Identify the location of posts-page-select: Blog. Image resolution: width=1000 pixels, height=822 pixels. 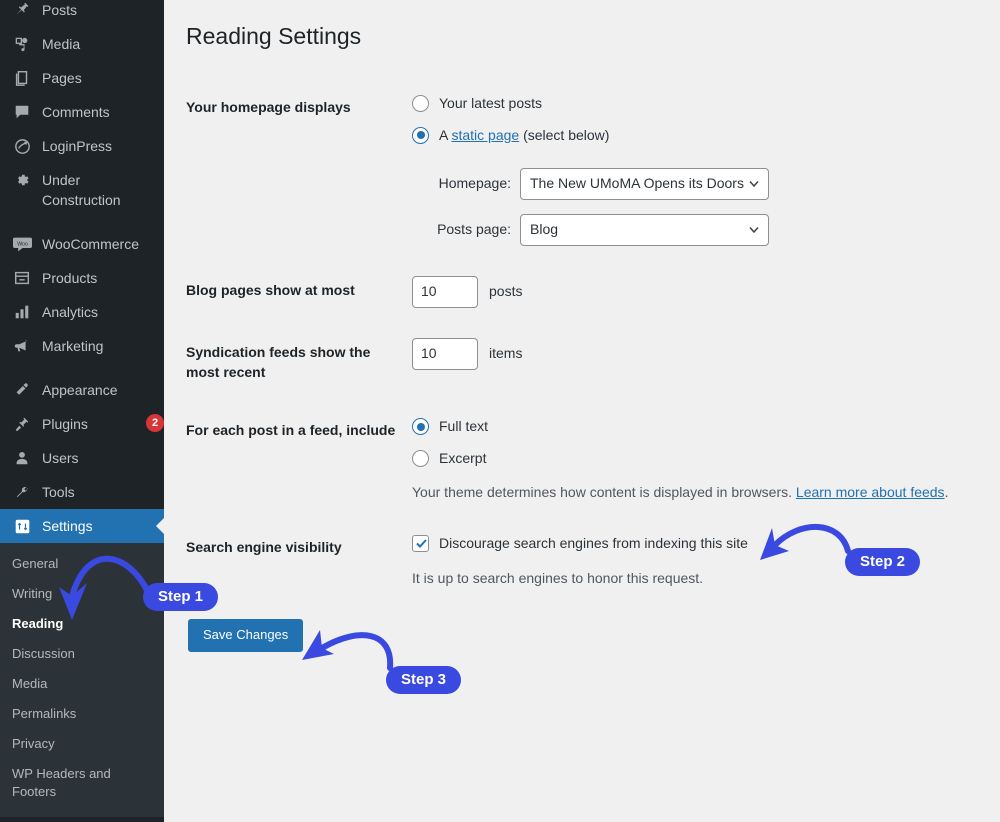
(644, 229).